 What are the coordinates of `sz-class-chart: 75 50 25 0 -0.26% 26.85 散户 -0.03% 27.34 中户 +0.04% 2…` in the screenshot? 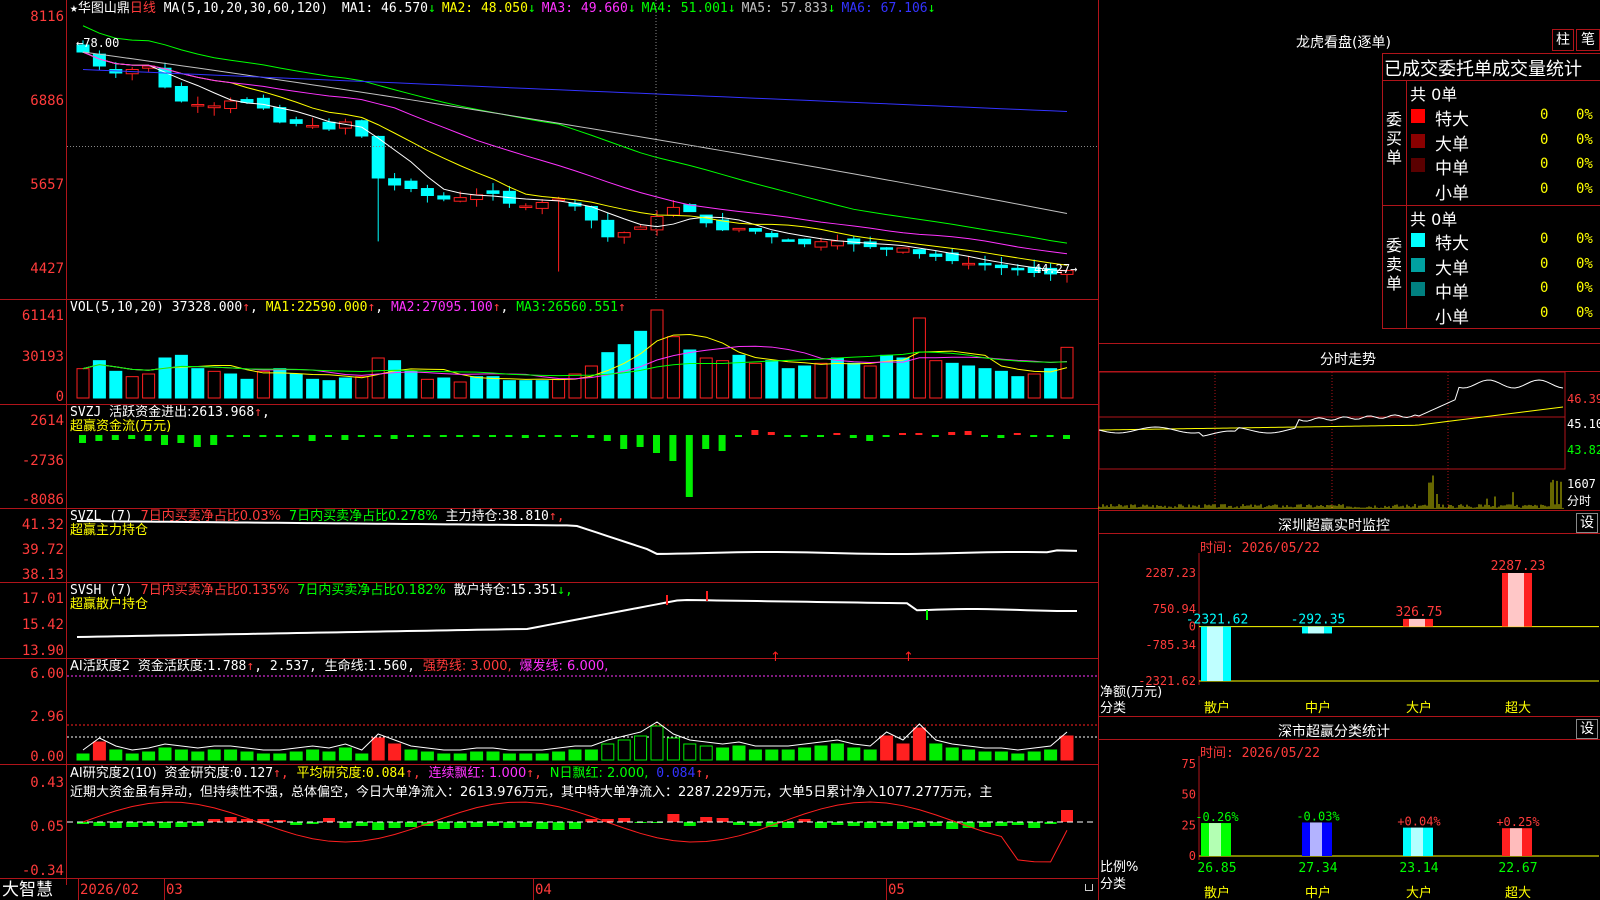 It's located at (1349, 828).